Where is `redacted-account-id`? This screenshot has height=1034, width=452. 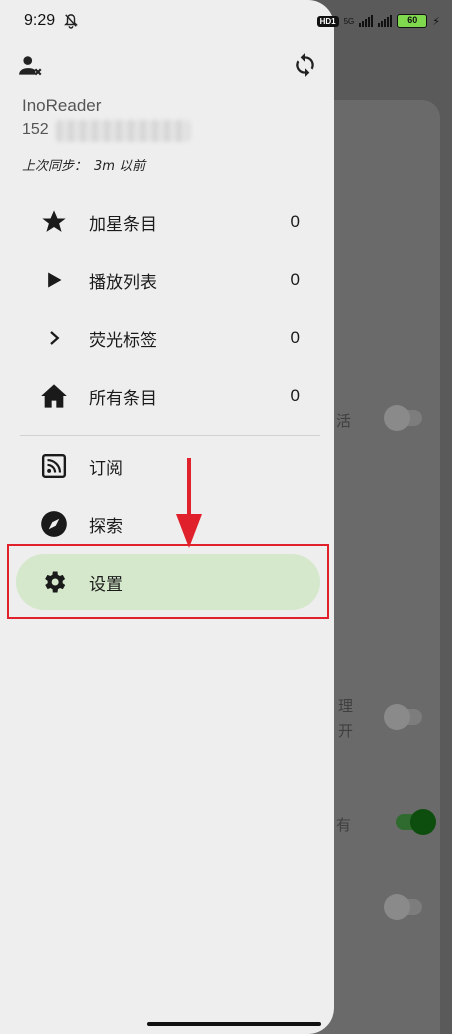 redacted-account-id is located at coordinates (123, 131).